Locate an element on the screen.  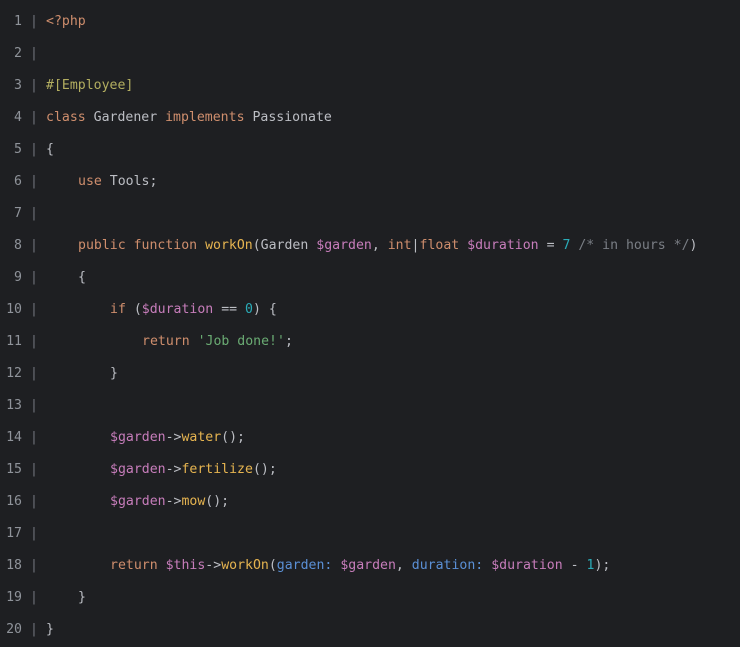
code-token-default: - is located at coordinates (574, 565).